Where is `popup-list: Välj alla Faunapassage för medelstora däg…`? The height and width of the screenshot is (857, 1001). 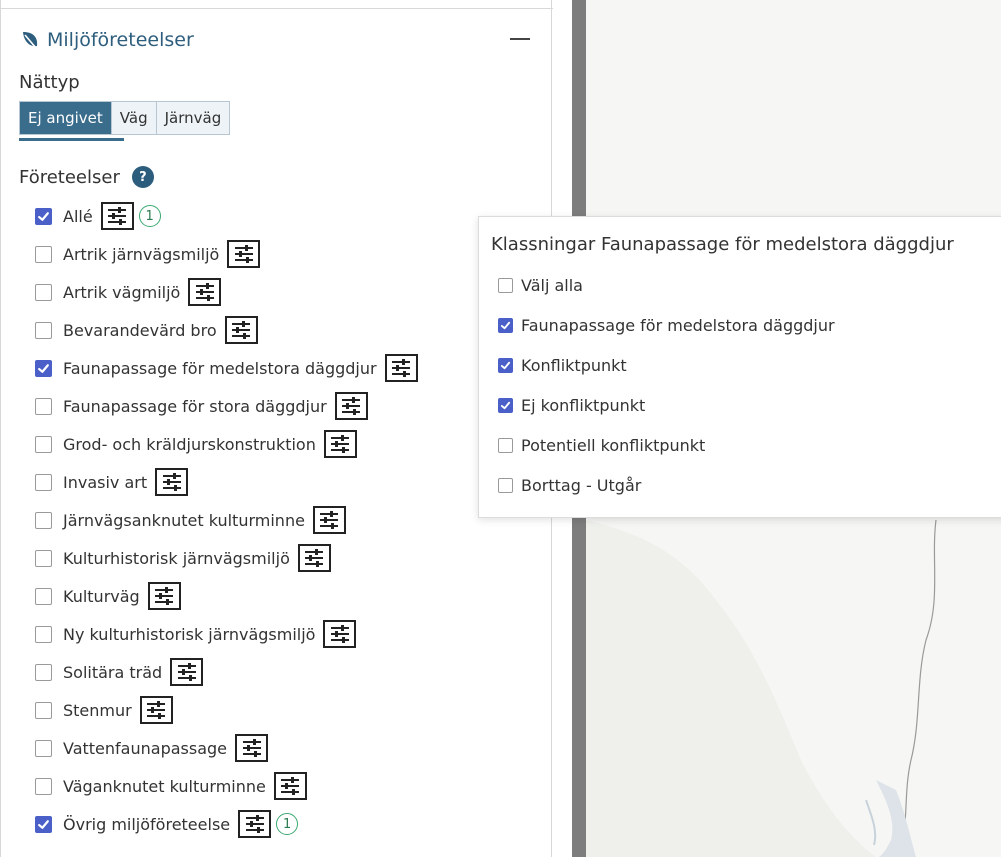
popup-list: Välj alla Faunapassage för medelstora däg… is located at coordinates (666, 385).